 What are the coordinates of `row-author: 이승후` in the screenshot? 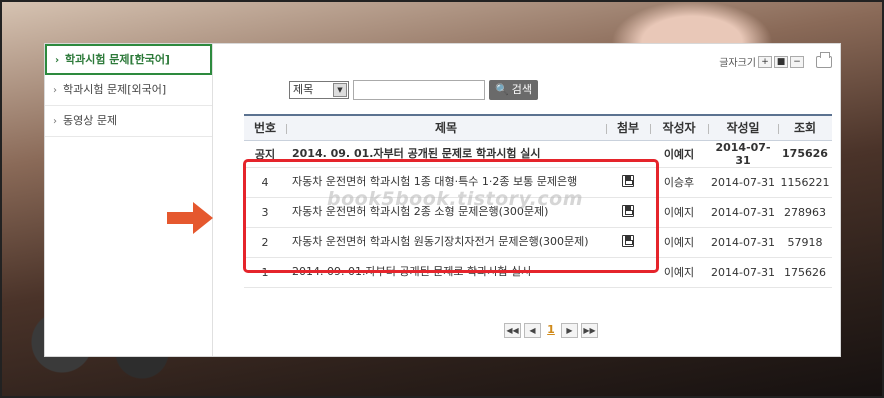 It's located at (679, 182).